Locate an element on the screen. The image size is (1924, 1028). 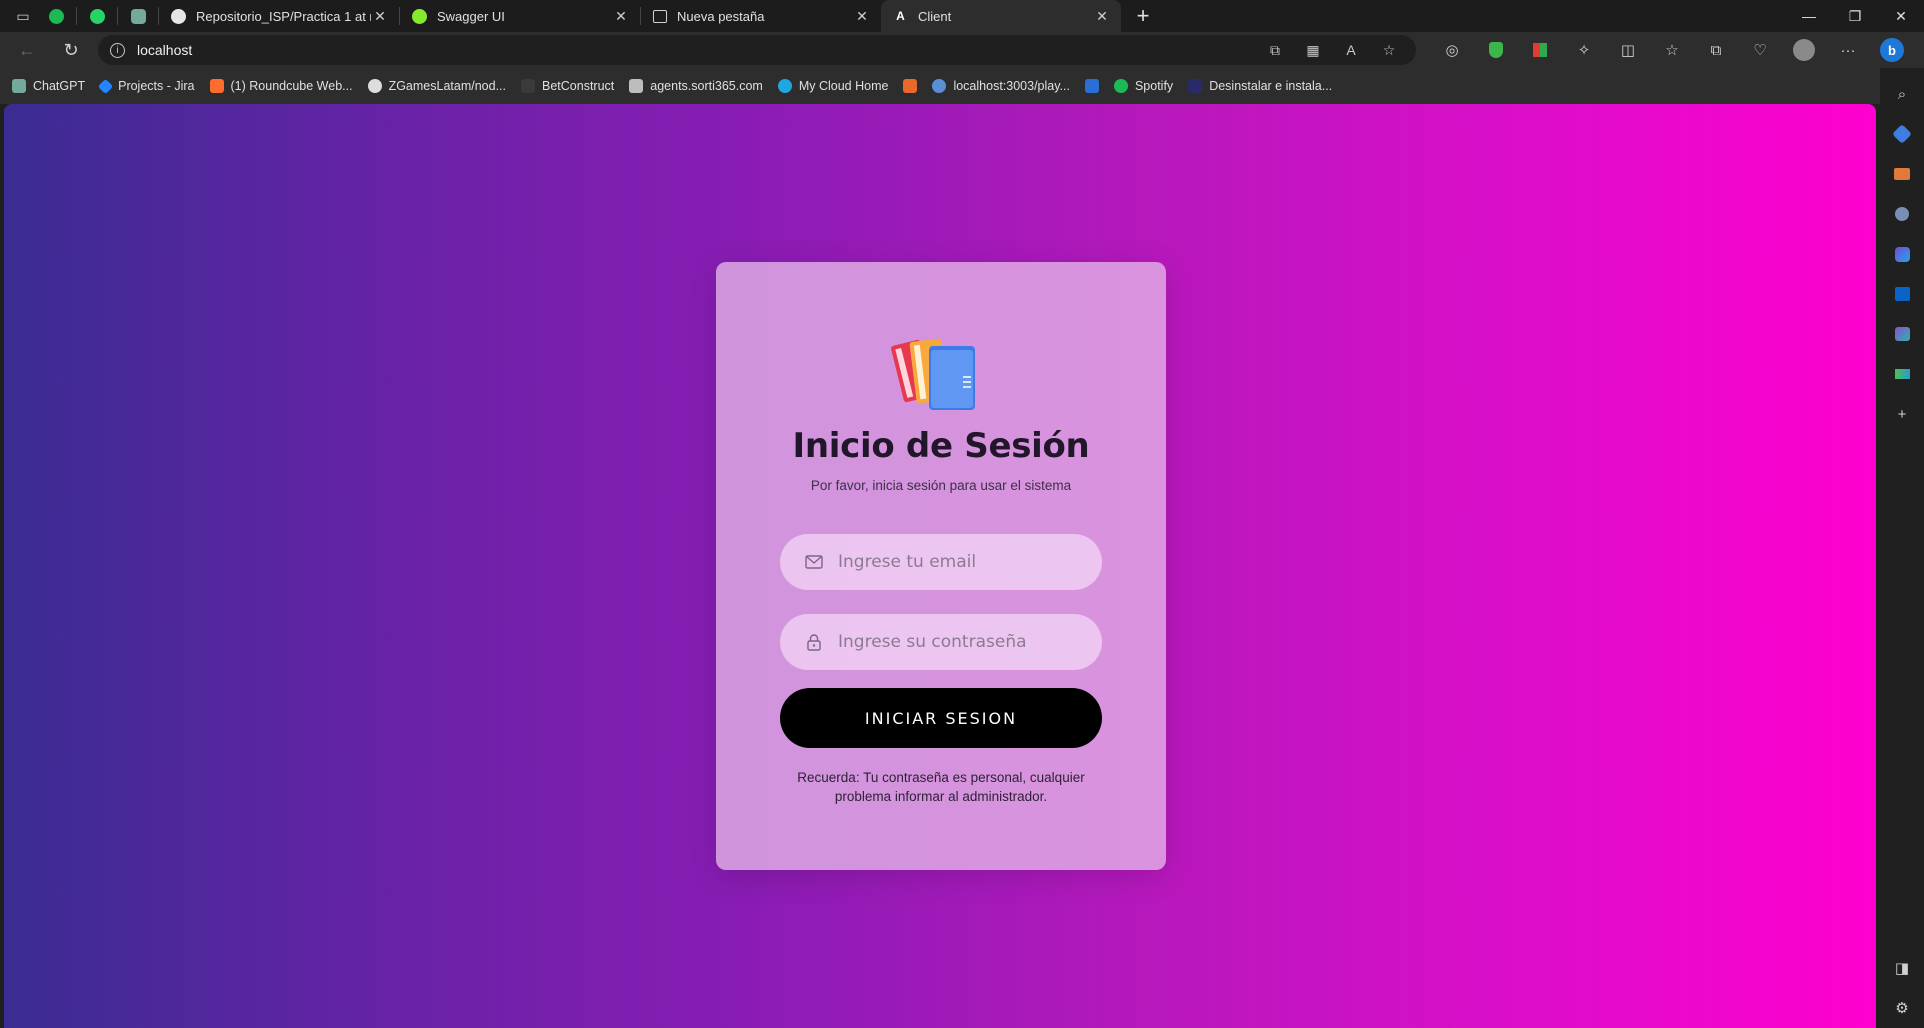
sidebar-settings-icon: ⚙ is located at coordinates (1902, 1008).